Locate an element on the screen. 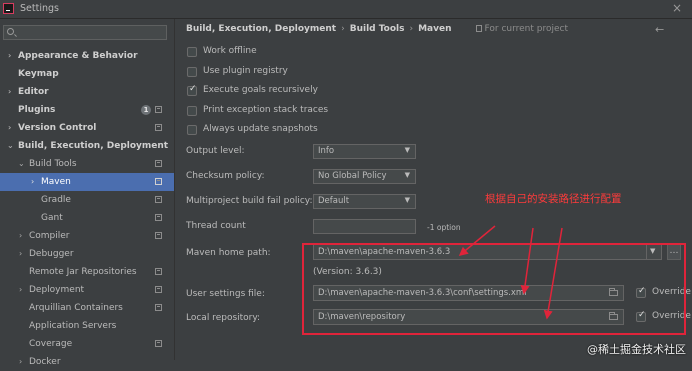  use-plugin-registry-checkbox is located at coordinates (192, 72).